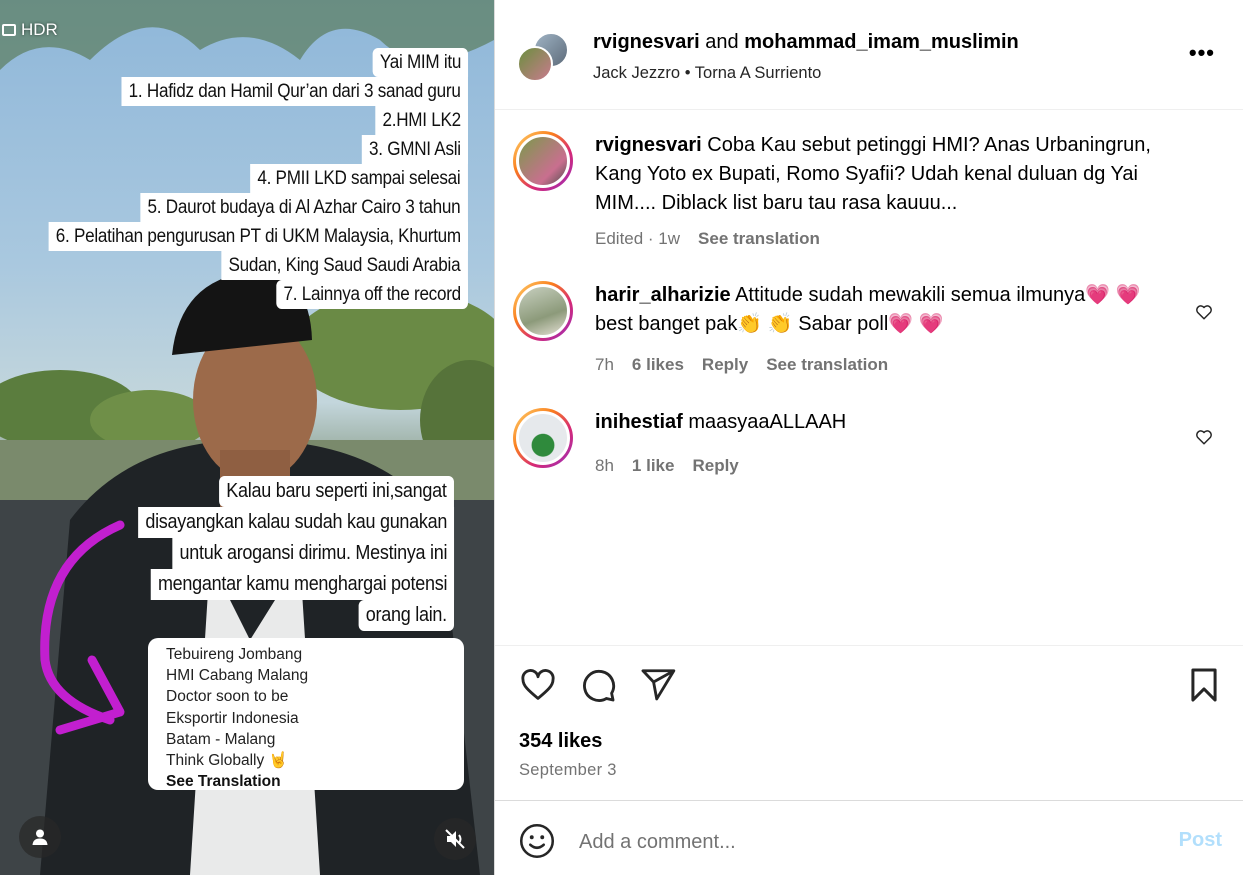 This screenshot has width=1243, height=875. Describe the element at coordinates (722, 42) in the screenshot. I see `header-joiner: and` at that location.